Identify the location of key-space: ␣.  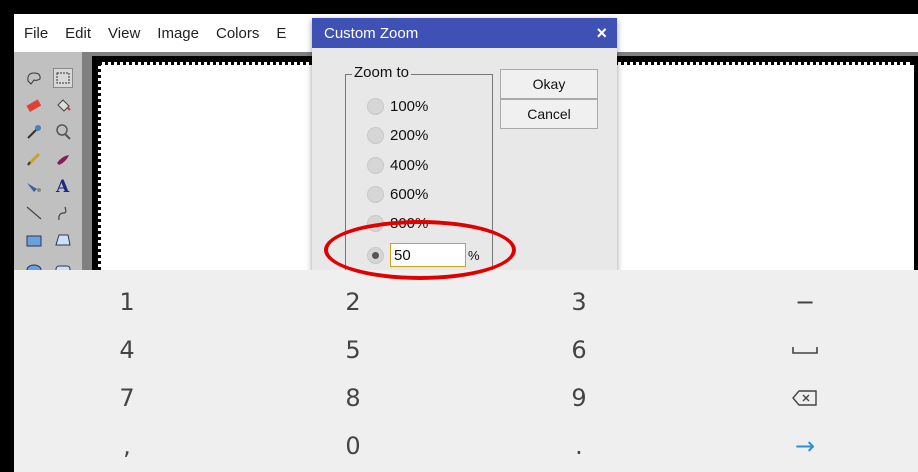
(805, 350).